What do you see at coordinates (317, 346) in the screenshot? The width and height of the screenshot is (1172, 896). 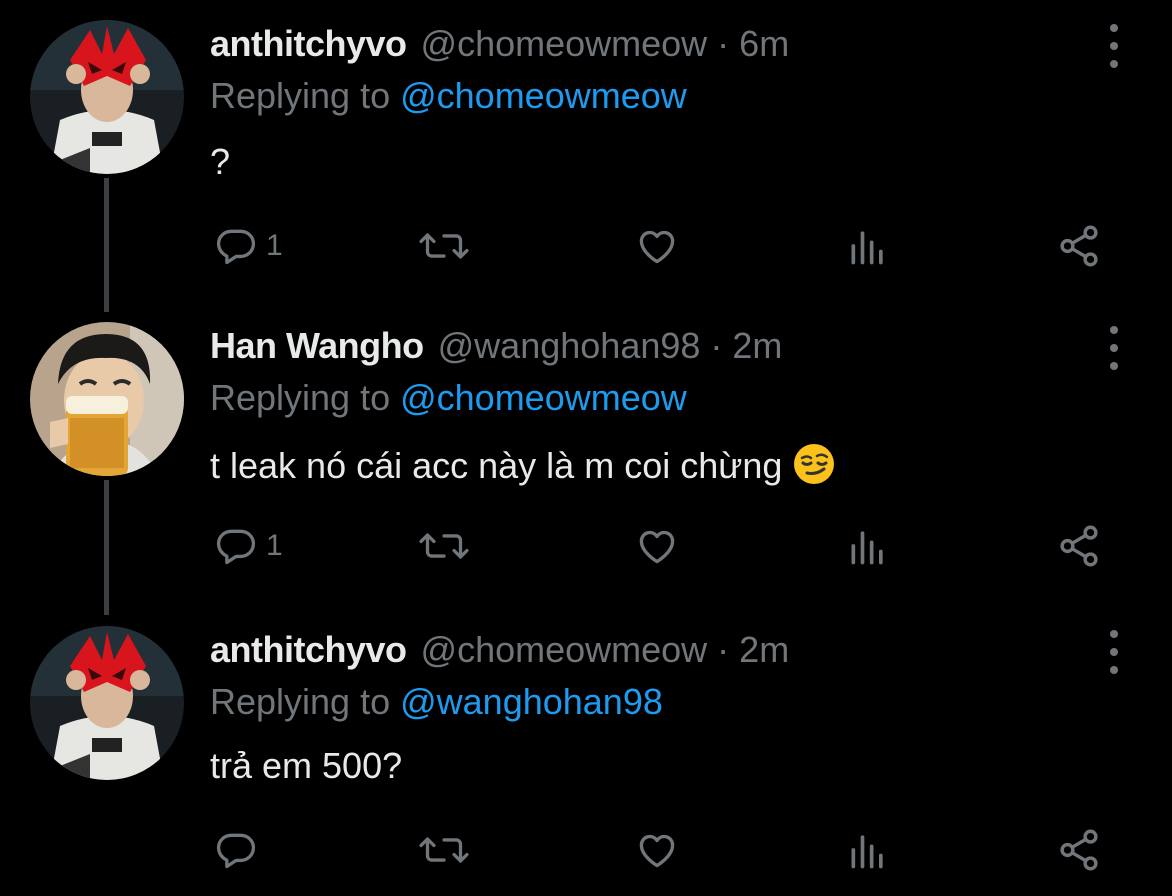 I see `display-name: Han Wangho` at bounding box center [317, 346].